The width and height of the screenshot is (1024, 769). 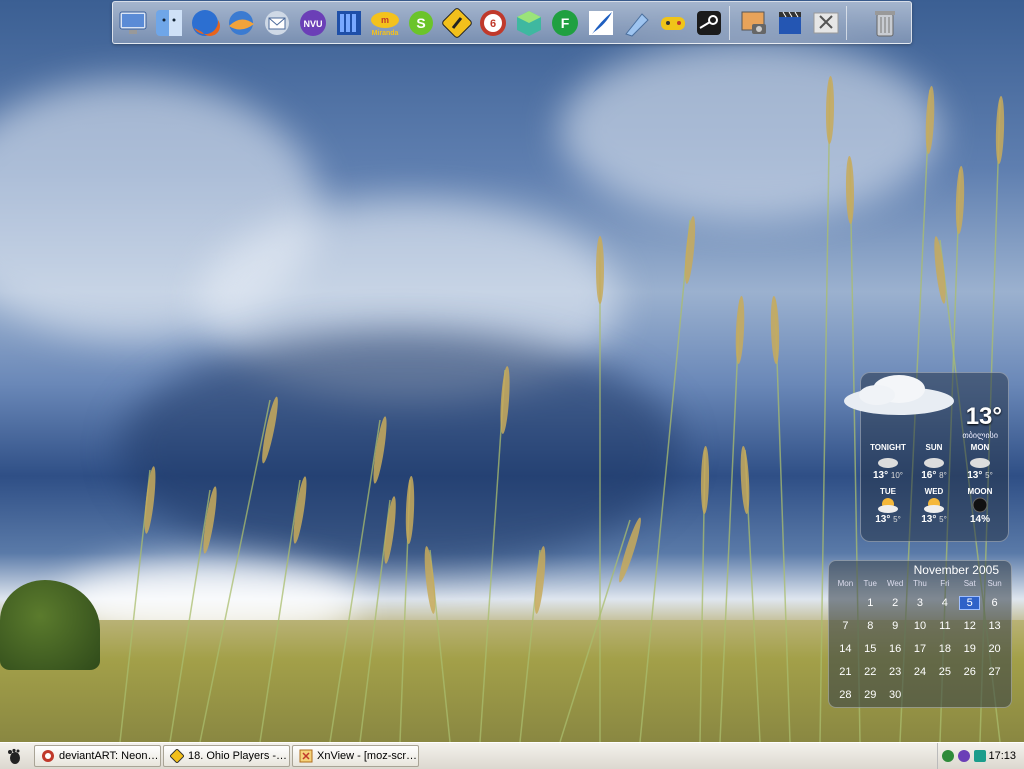 What do you see at coordinates (980, 447) in the screenshot?
I see `forecast-day-label: MON` at bounding box center [980, 447].